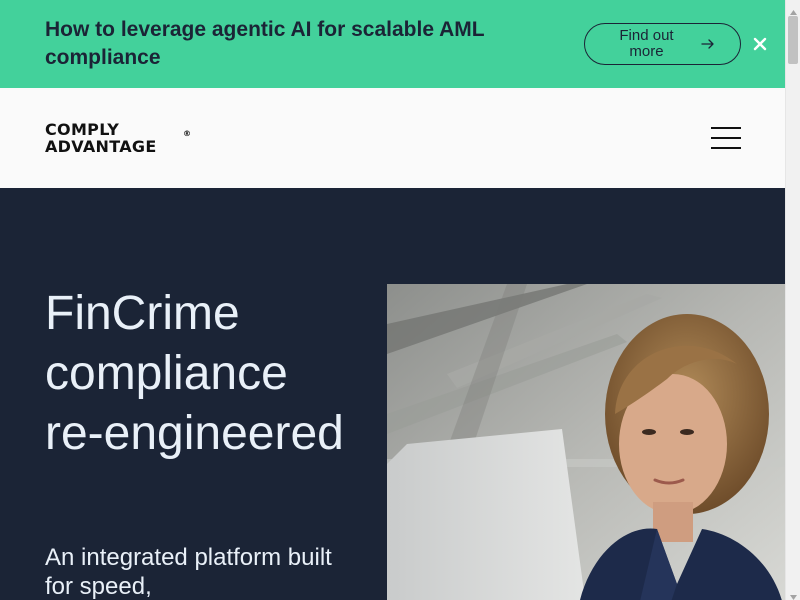 This screenshot has width=800, height=600. Describe the element at coordinates (187, 133) in the screenshot. I see `registered-mark: ®` at that location.